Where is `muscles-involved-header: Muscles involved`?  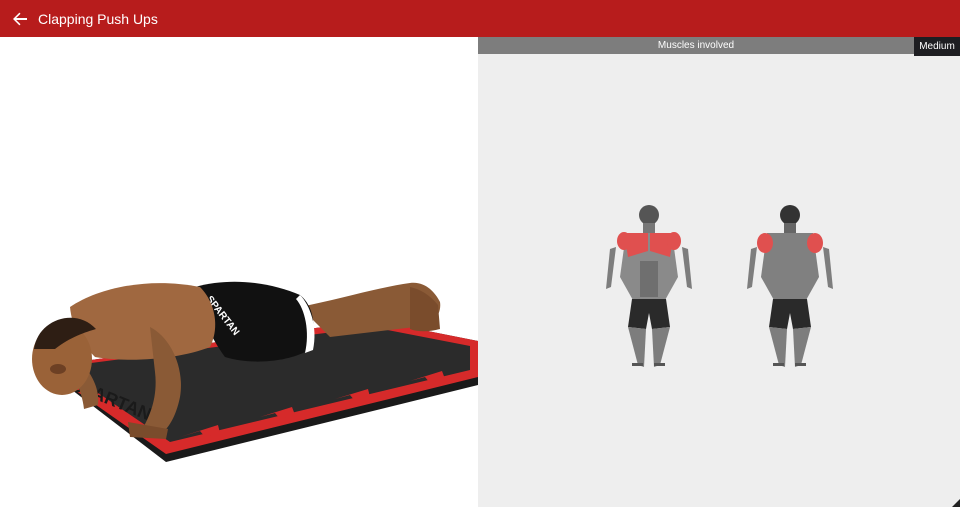 muscles-involved-header: Muscles involved is located at coordinates (696, 45).